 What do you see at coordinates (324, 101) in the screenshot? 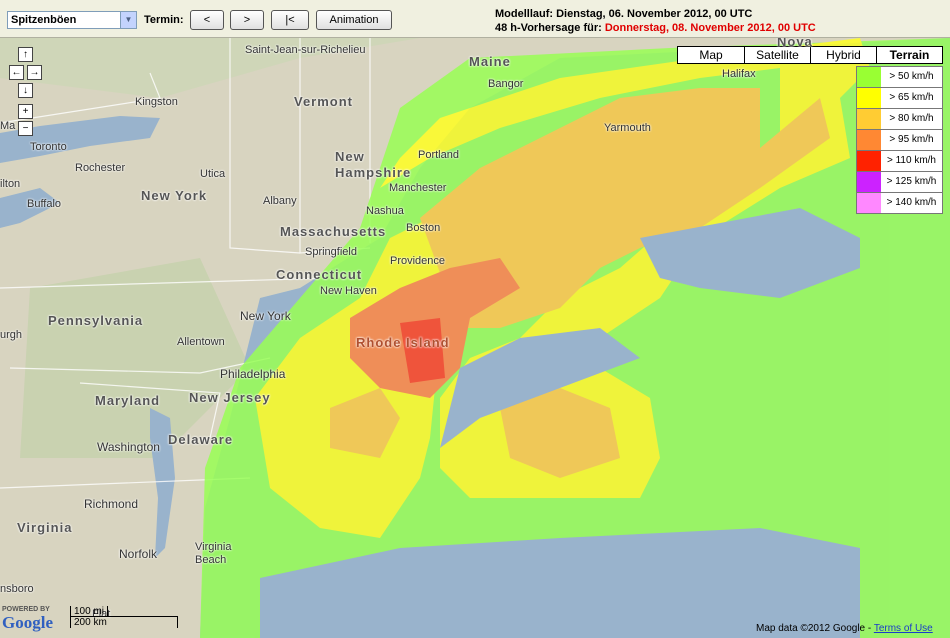
I see `state-label-vermont: Vermont` at bounding box center [324, 101].